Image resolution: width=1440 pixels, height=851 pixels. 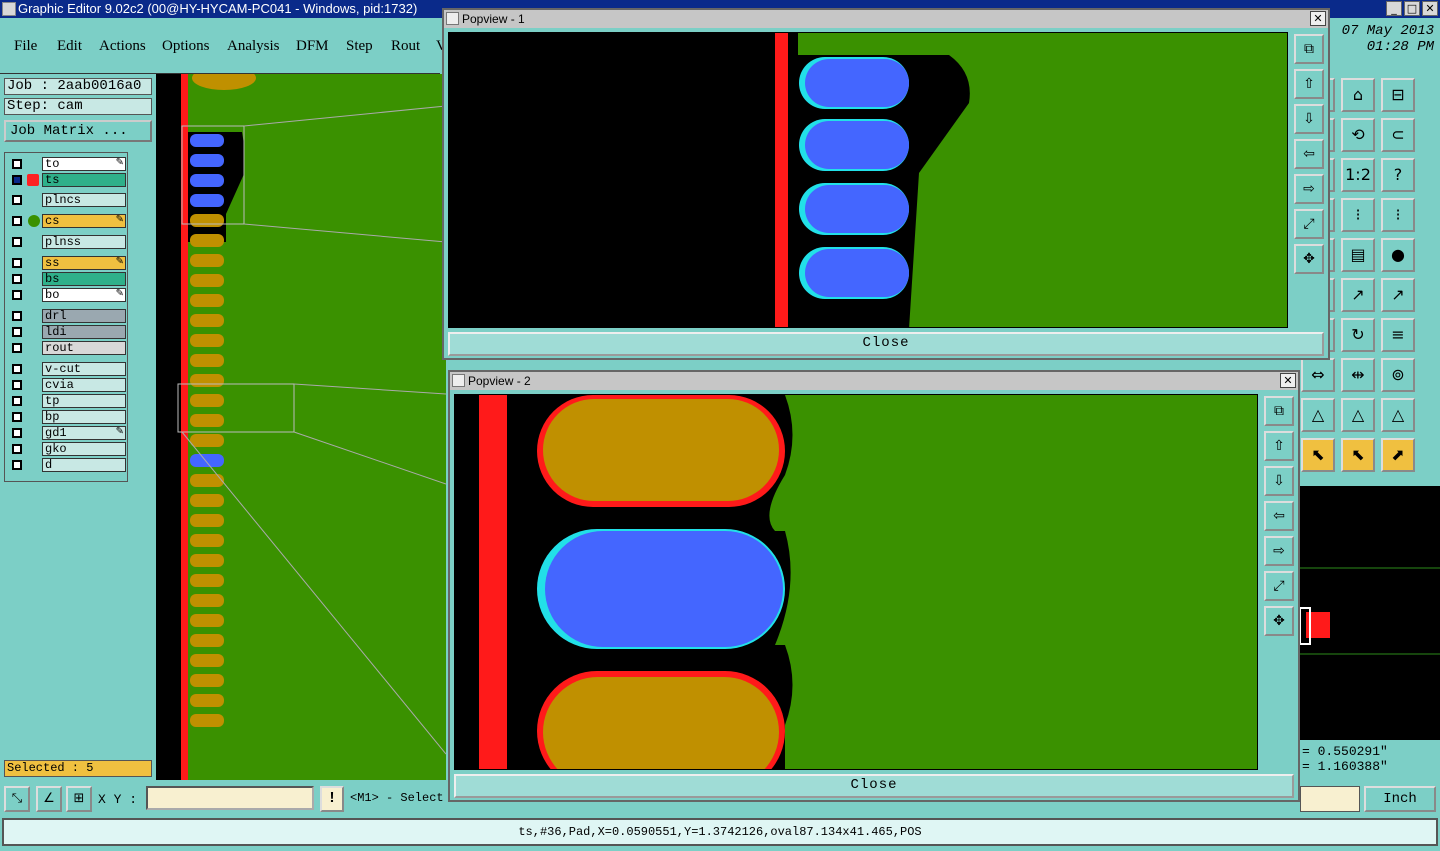 I want to click on popview-1-close-x: ✕, so click(x=1318, y=18).